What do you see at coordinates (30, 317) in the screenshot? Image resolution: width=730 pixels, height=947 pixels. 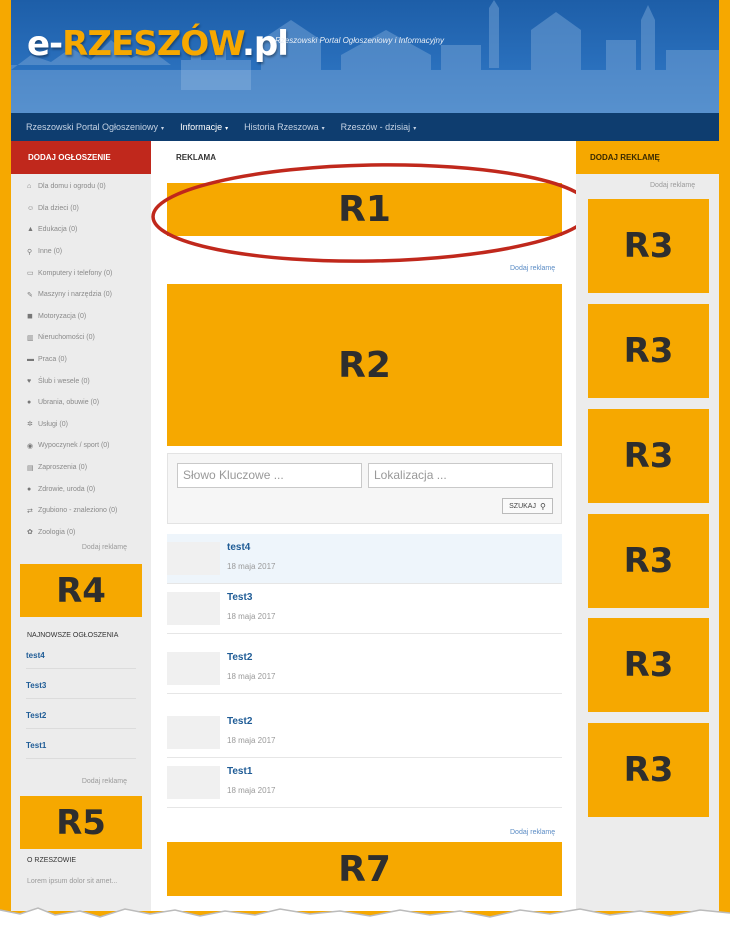 I see `car-icon: ◼` at bounding box center [30, 317].